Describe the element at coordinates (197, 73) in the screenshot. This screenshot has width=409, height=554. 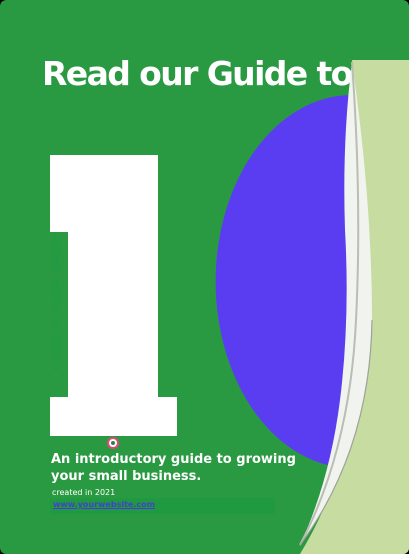
I see `cover-title: Read our Guide to` at that location.